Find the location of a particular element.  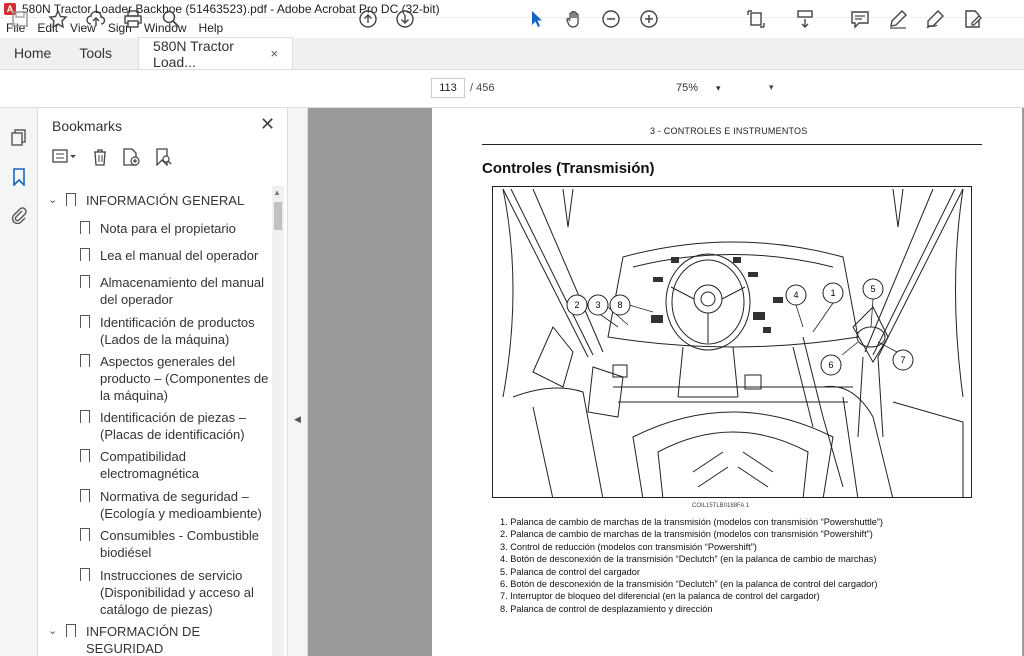

bookmarks-panel-icon is located at coordinates (19, 177).